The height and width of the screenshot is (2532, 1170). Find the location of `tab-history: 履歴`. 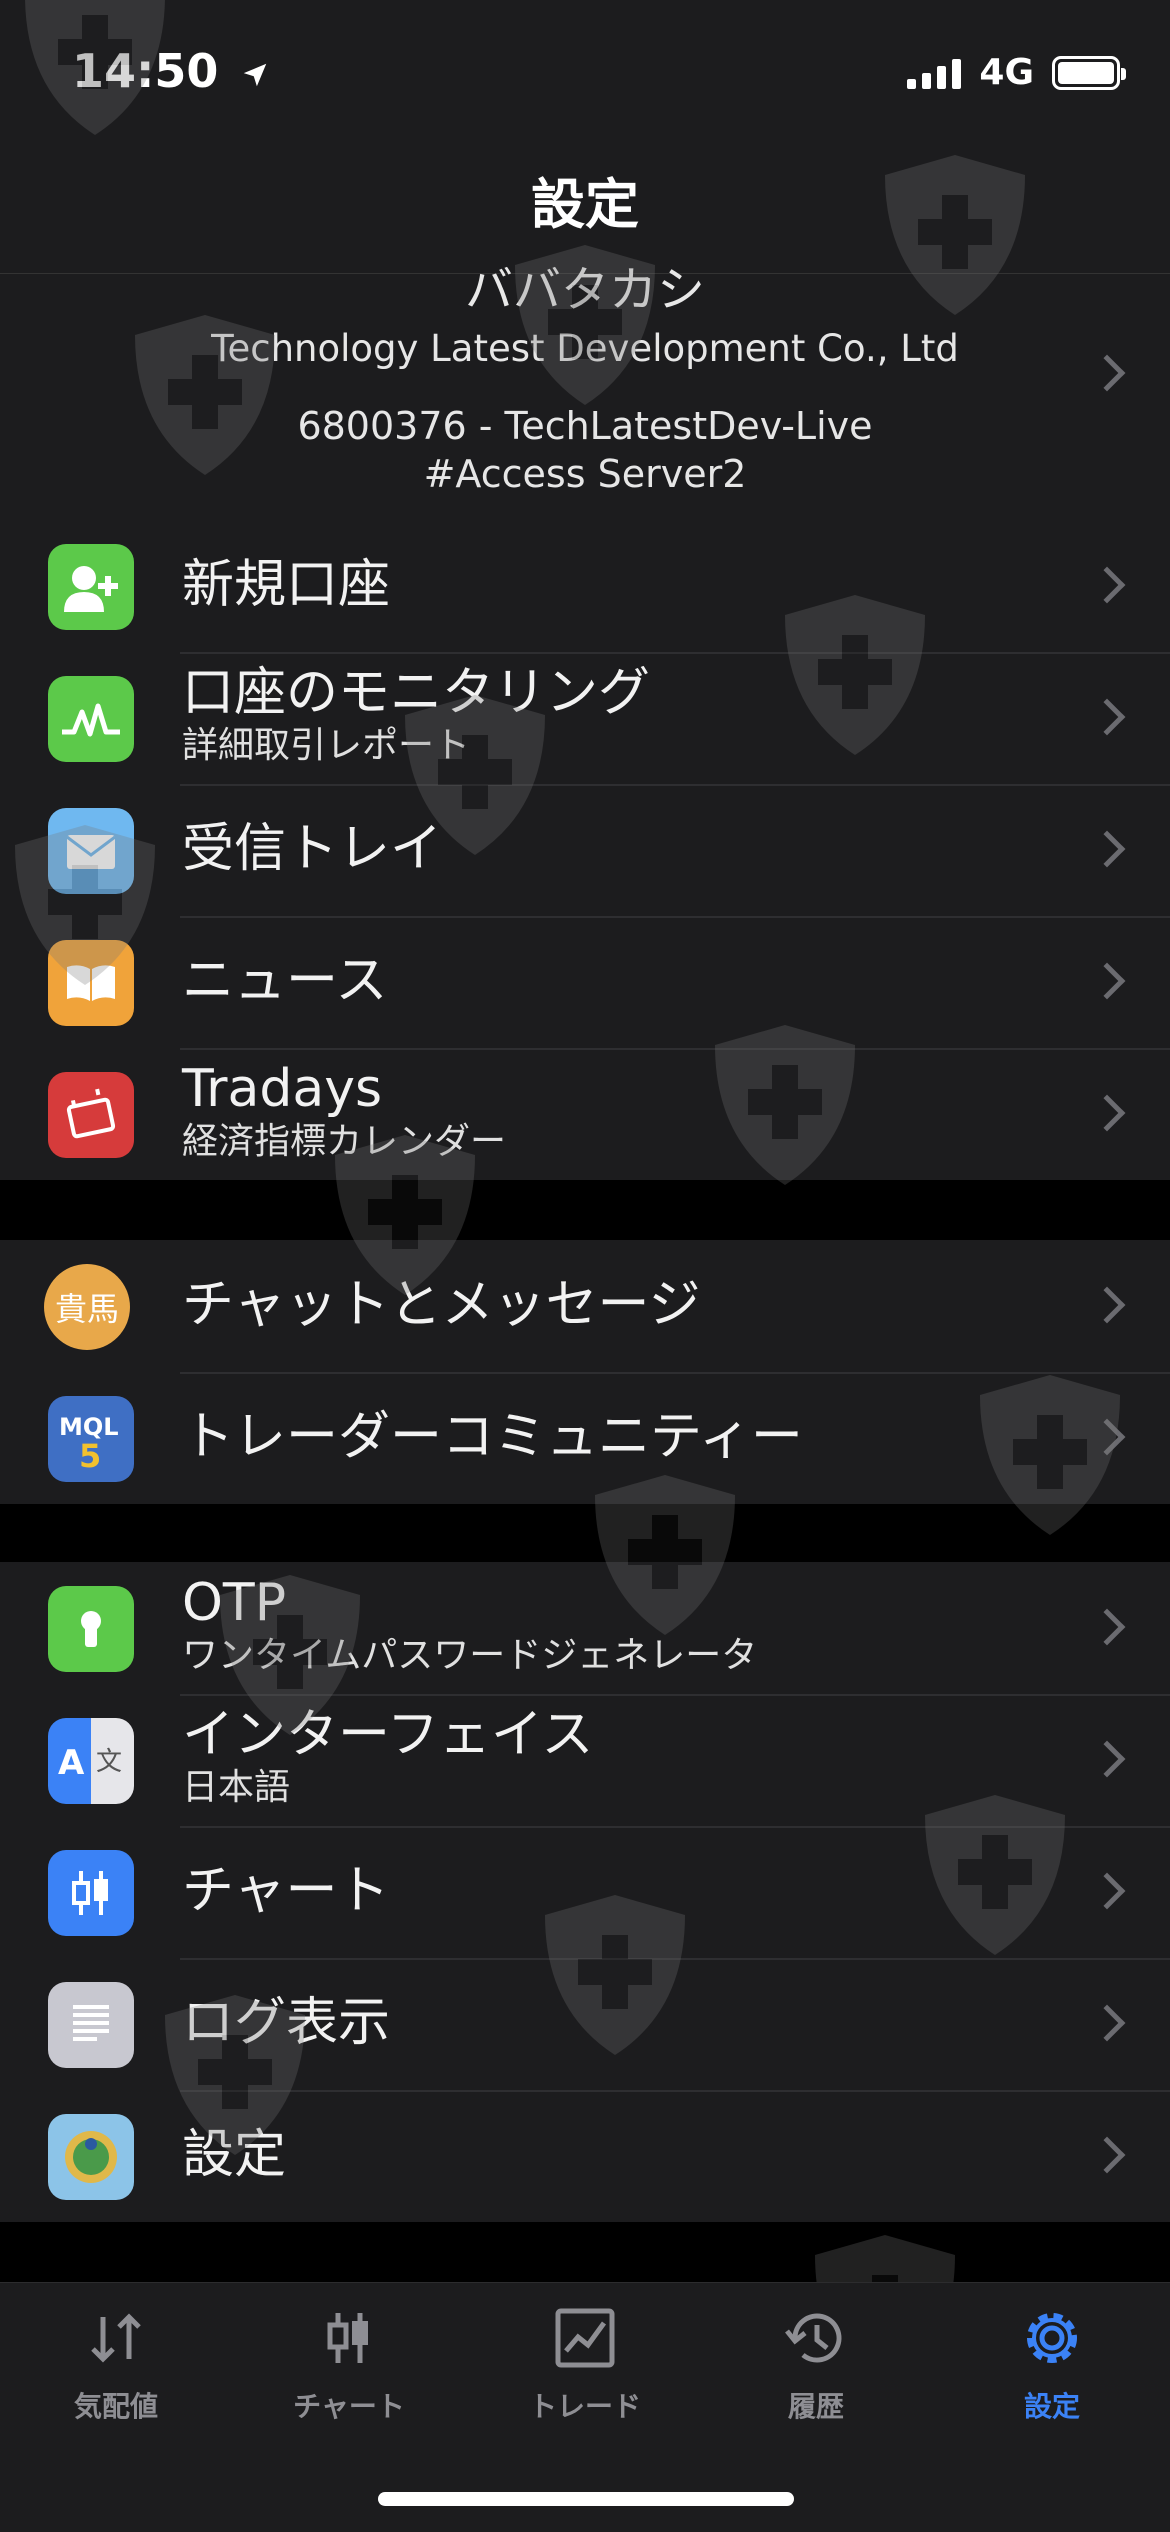

tab-history: 履歴 is located at coordinates (816, 2364).